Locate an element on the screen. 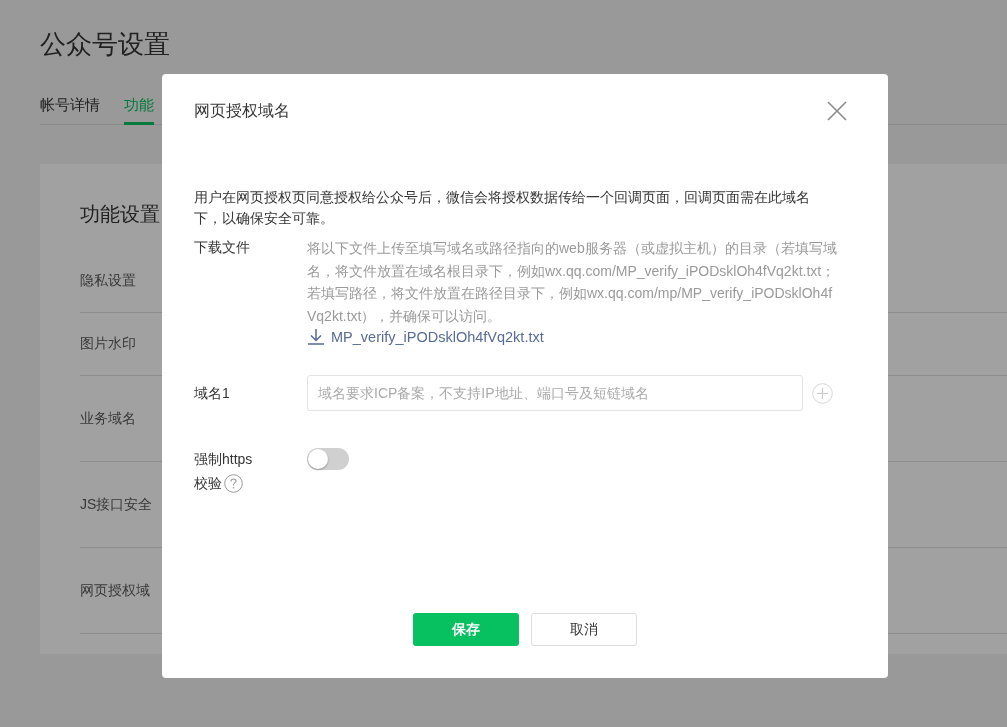 This screenshot has width=1007, height=727. file-link: MP_verify_iPODsklOh4fVq2kt.txt is located at coordinates (437, 336).